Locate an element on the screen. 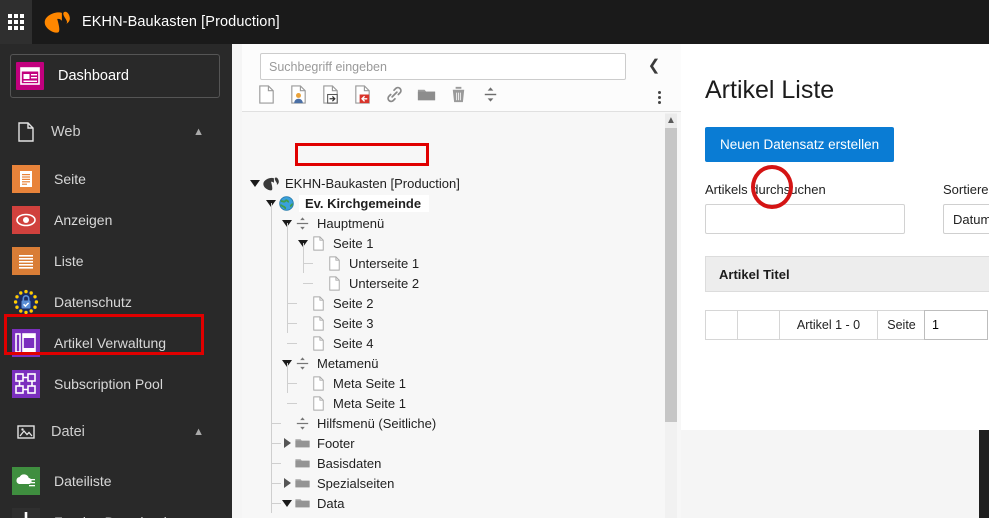  sidebar-item-label: Anzeigen is located at coordinates (83, 219).